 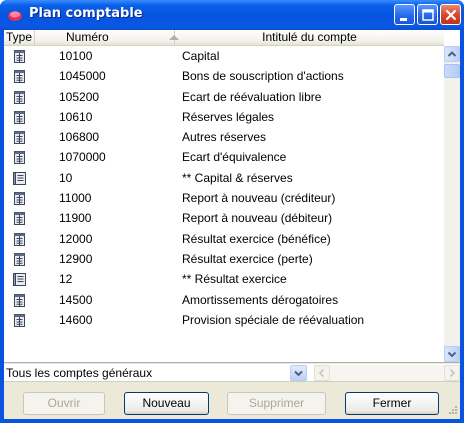 I want to click on maximize-icon, so click(x=428, y=15).